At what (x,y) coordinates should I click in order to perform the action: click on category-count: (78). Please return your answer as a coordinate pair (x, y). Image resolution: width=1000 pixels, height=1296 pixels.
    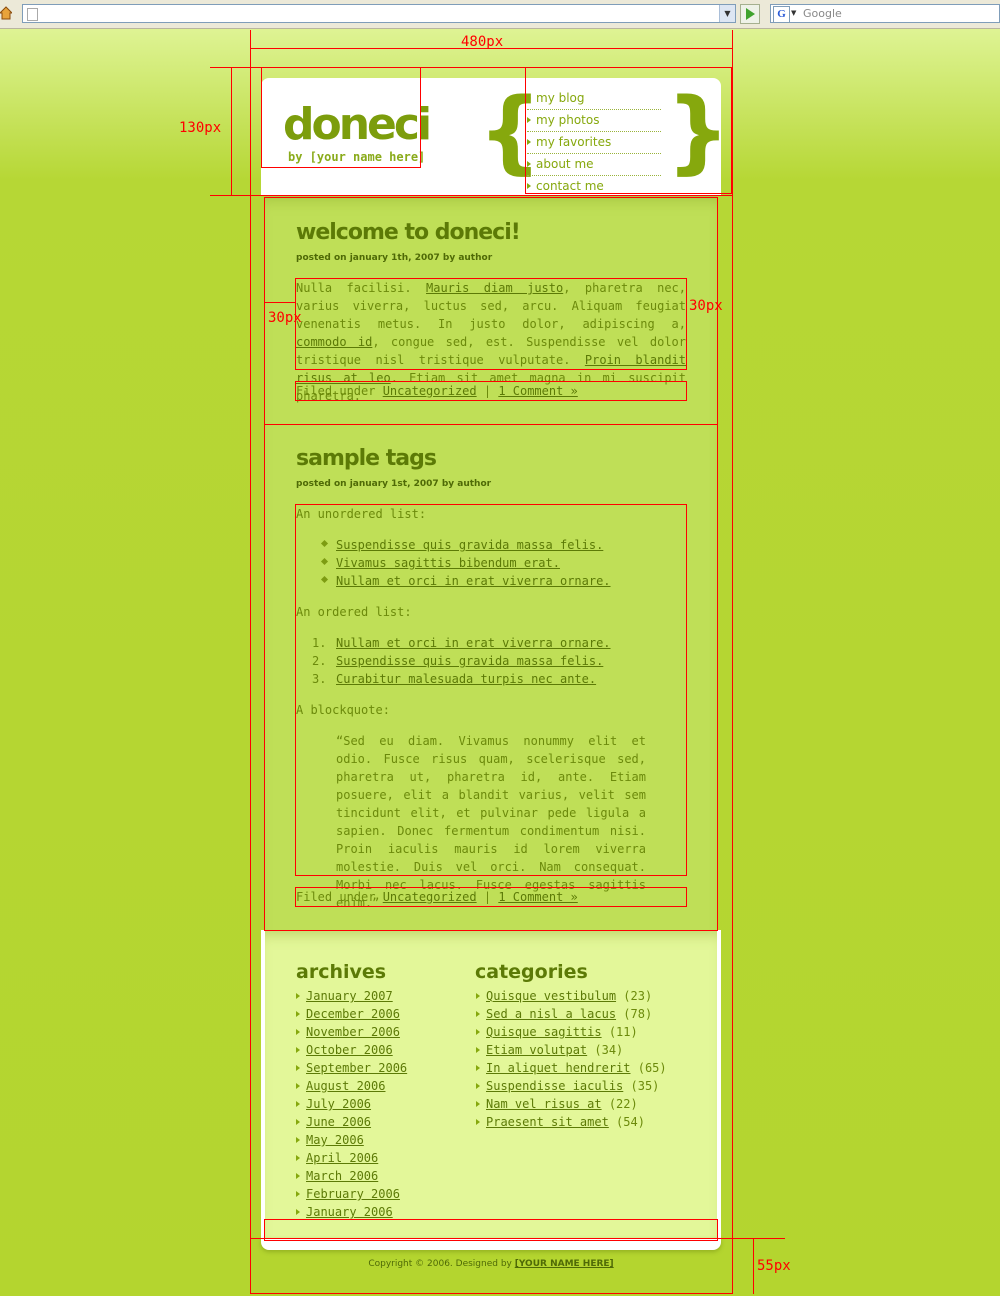
    Looking at the image, I should click on (634, 1014).